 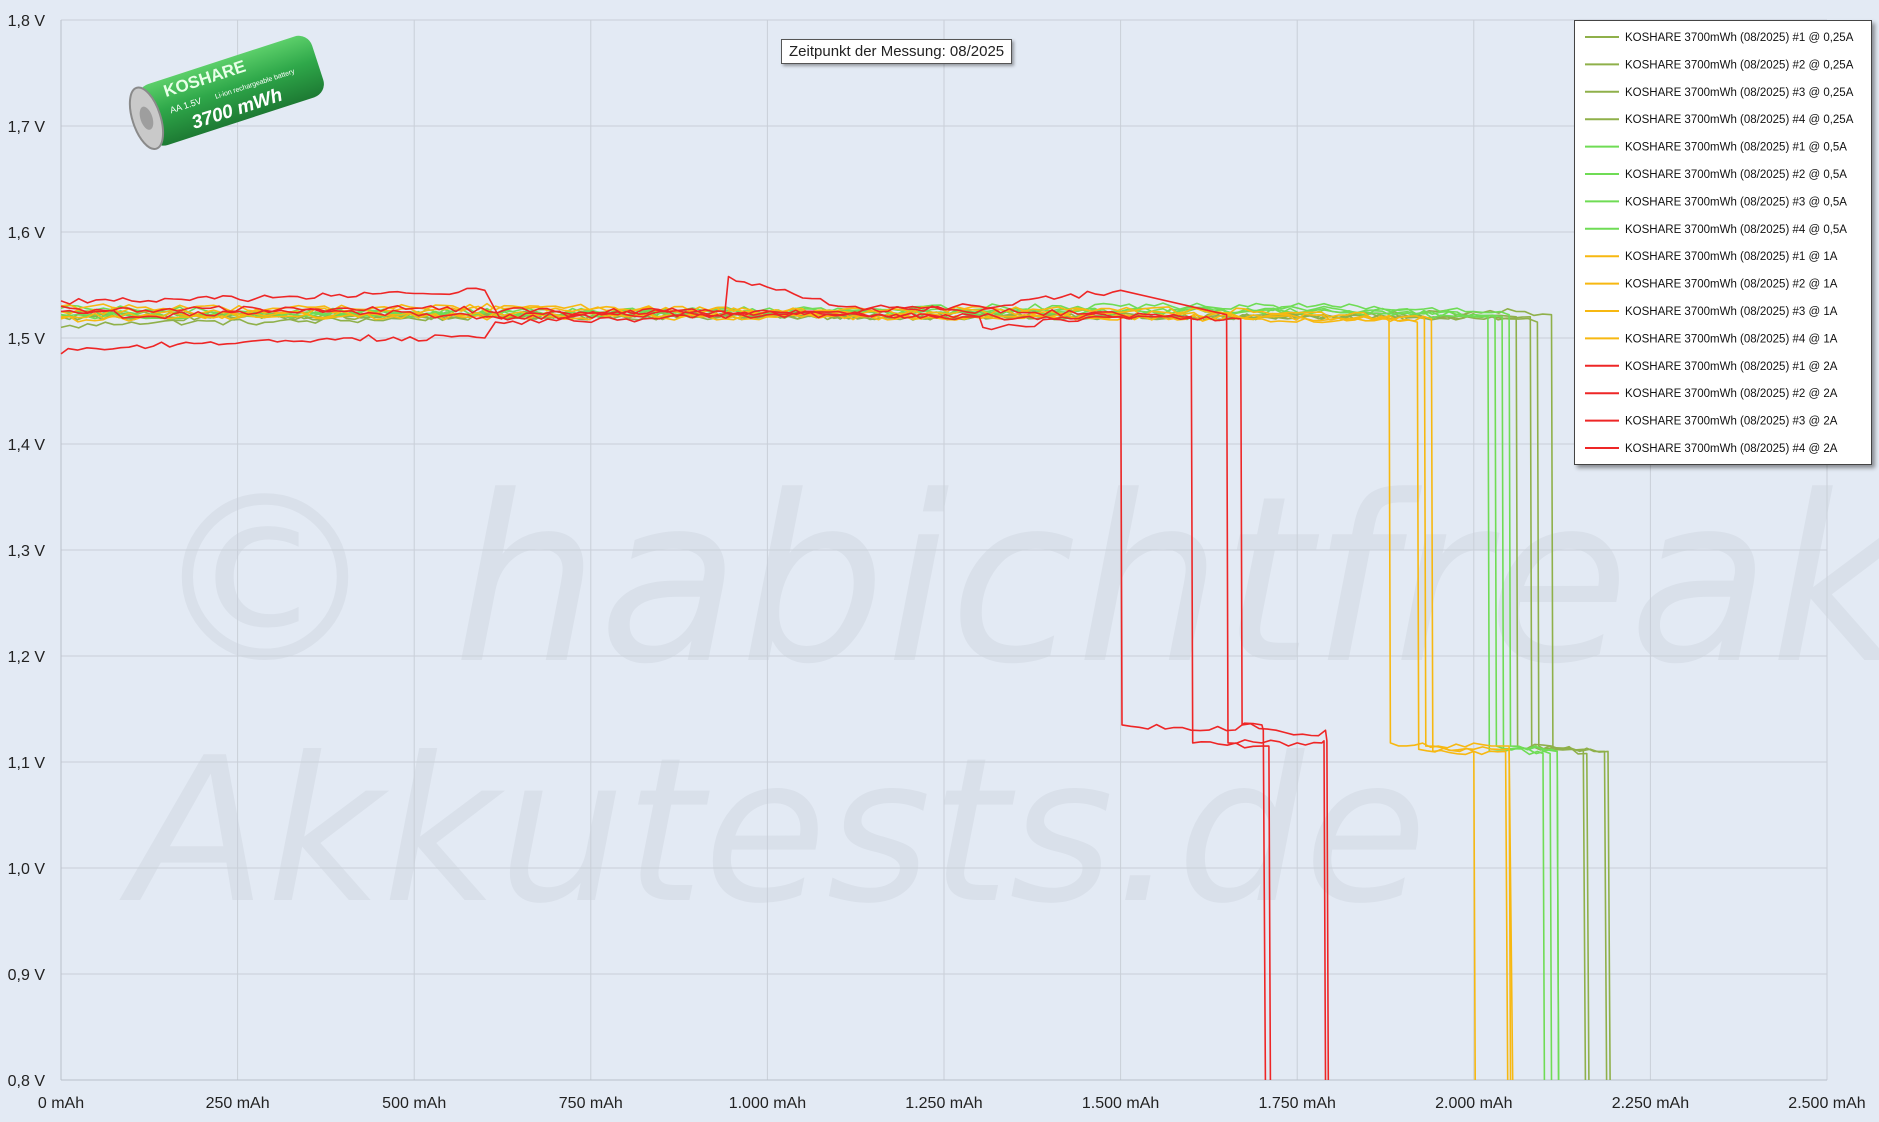 I want to click on x-tick-label: 500 mAh, so click(x=414, y=1103).